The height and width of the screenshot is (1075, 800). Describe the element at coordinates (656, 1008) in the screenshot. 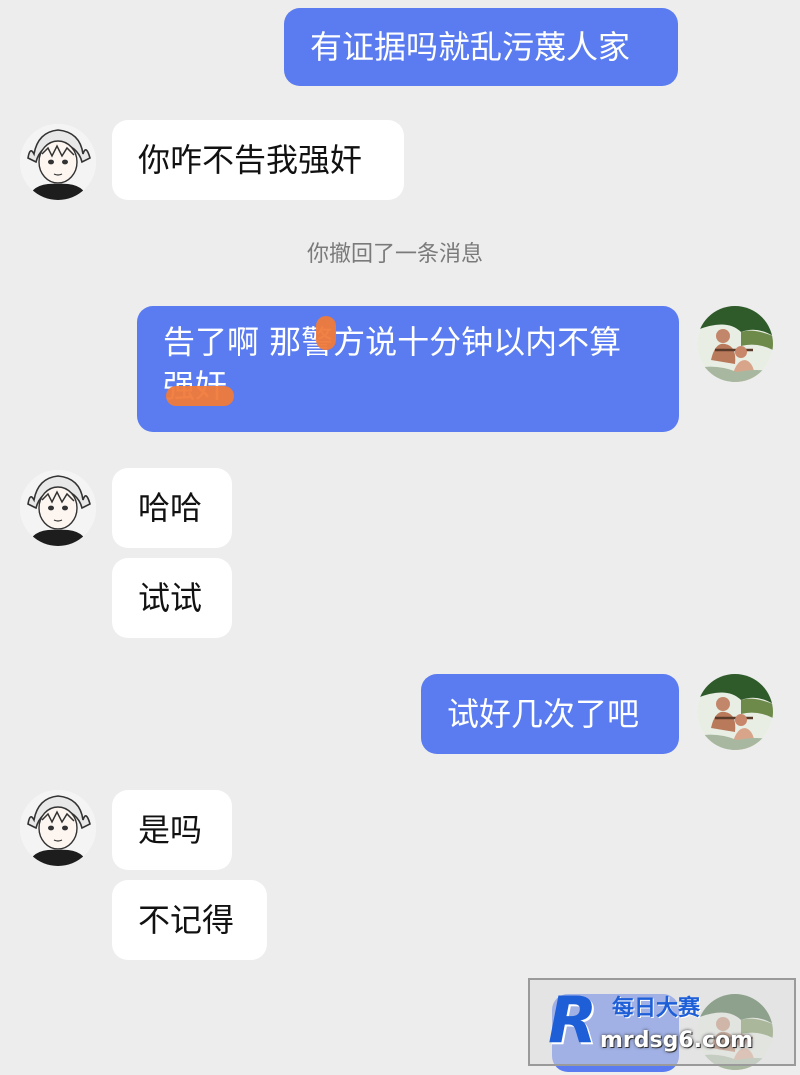

I see `watermark-title: 每日大赛` at that location.